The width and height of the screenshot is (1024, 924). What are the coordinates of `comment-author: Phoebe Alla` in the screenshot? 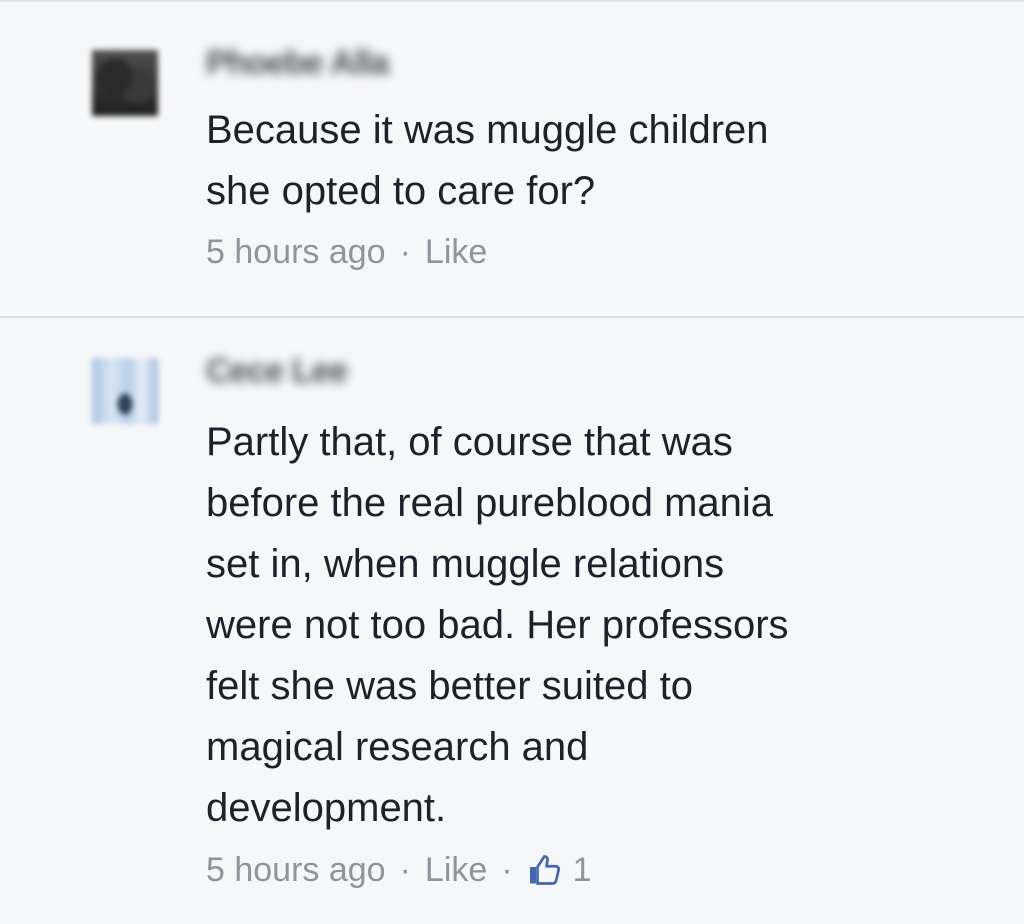 It's located at (297, 64).